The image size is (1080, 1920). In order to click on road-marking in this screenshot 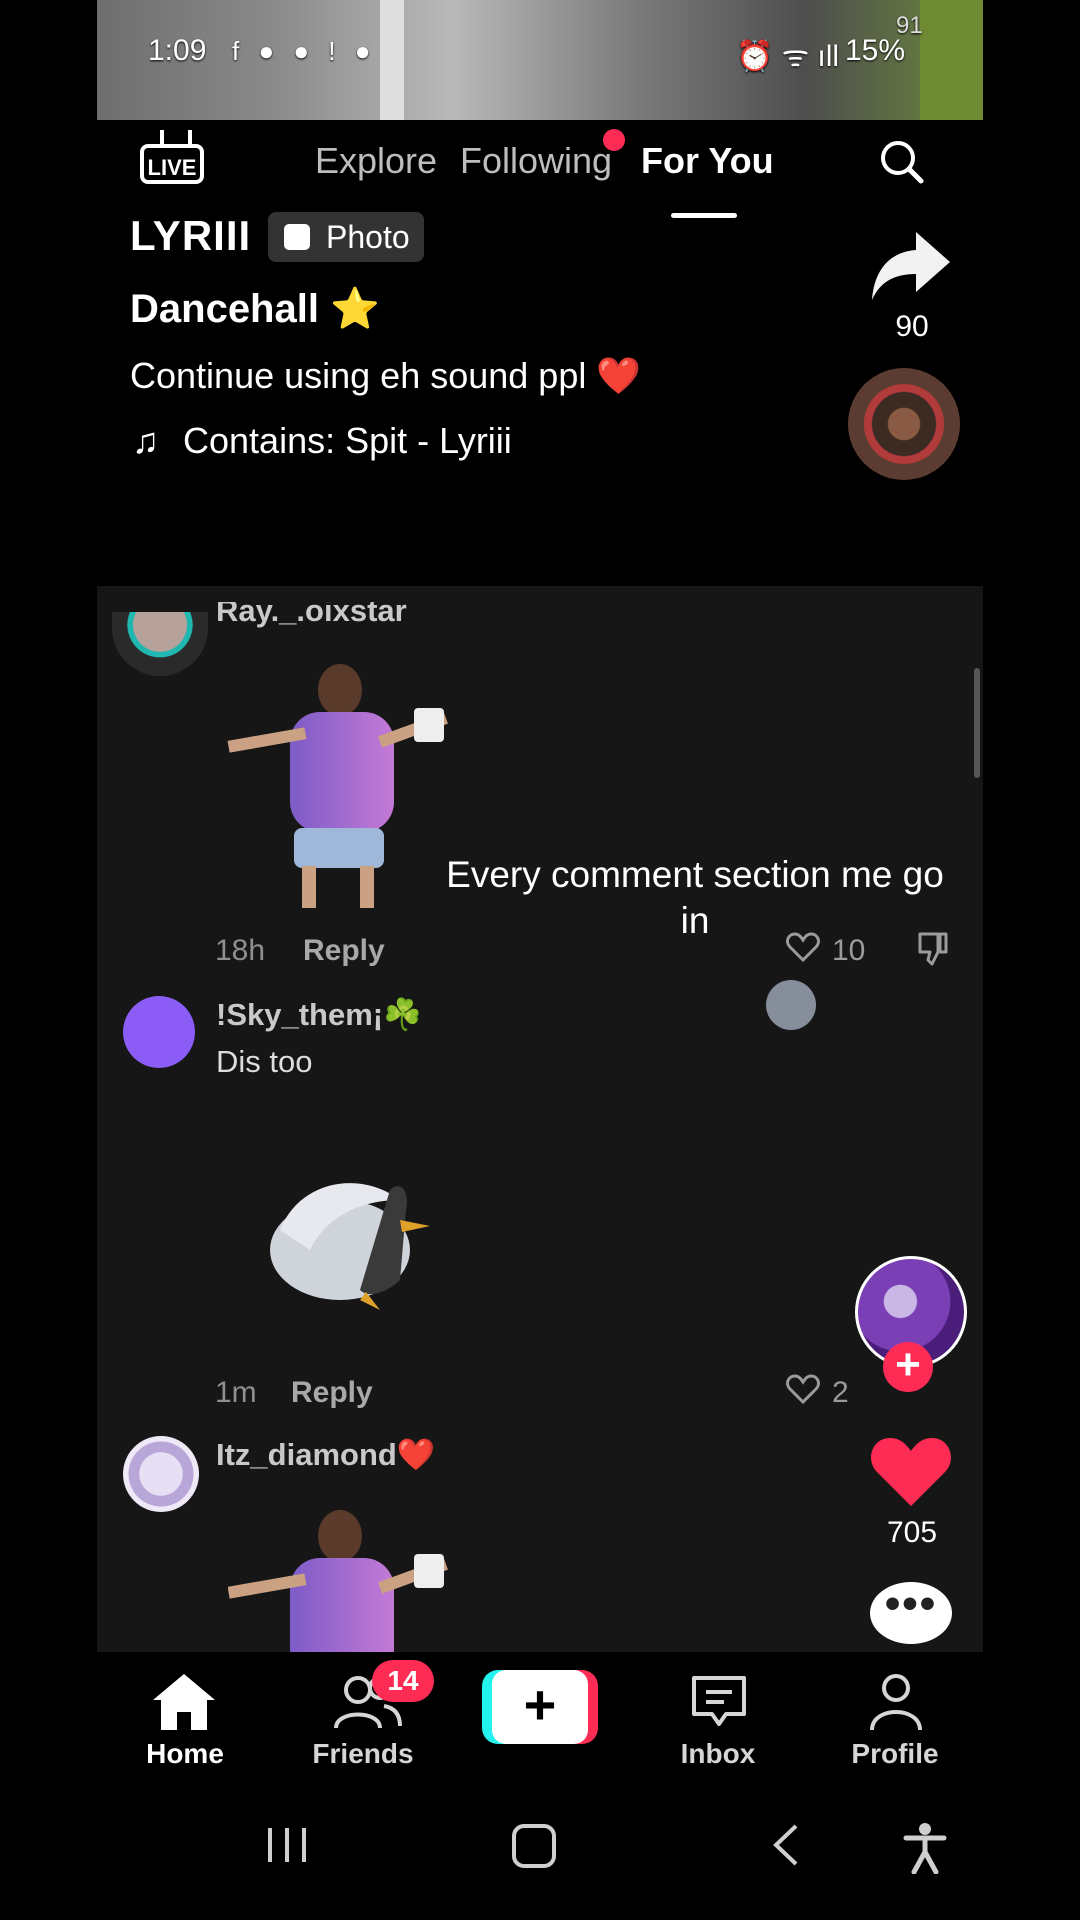, I will do `click(392, 60)`.